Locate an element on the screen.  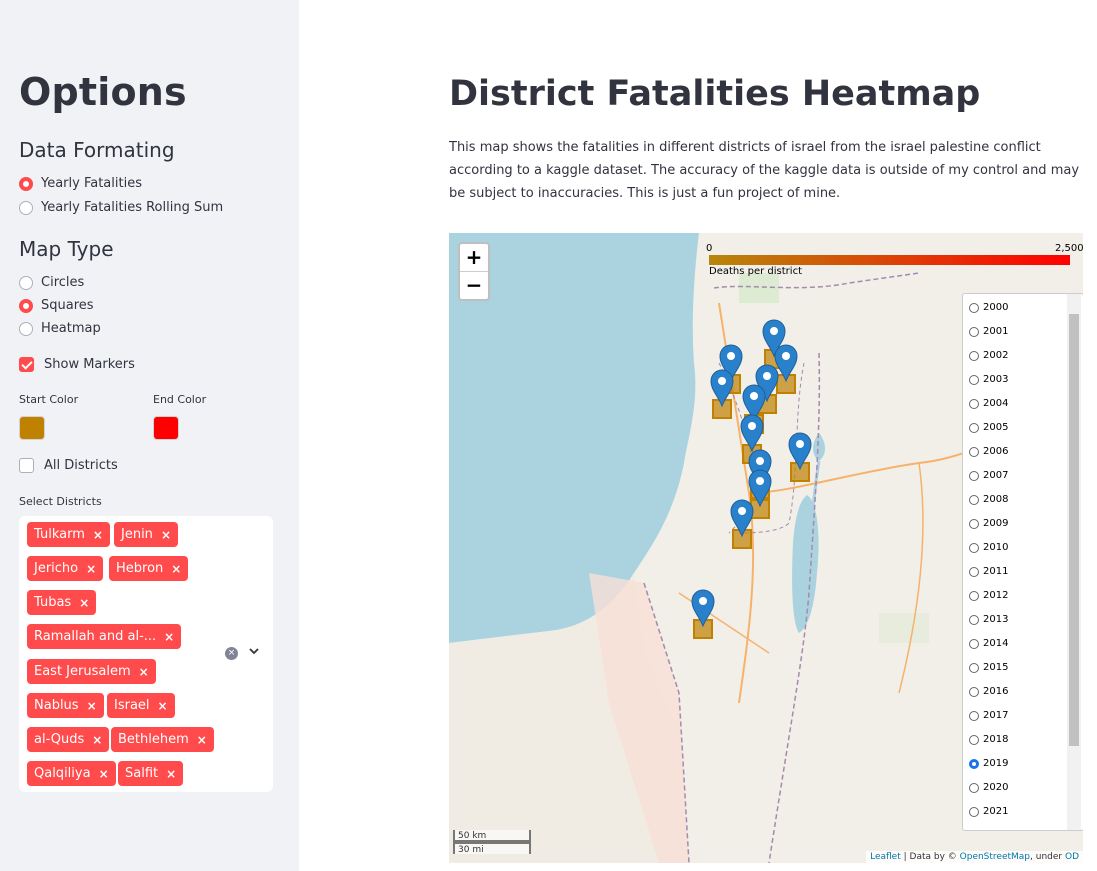
show-markers-checkbox is located at coordinates (26, 364).